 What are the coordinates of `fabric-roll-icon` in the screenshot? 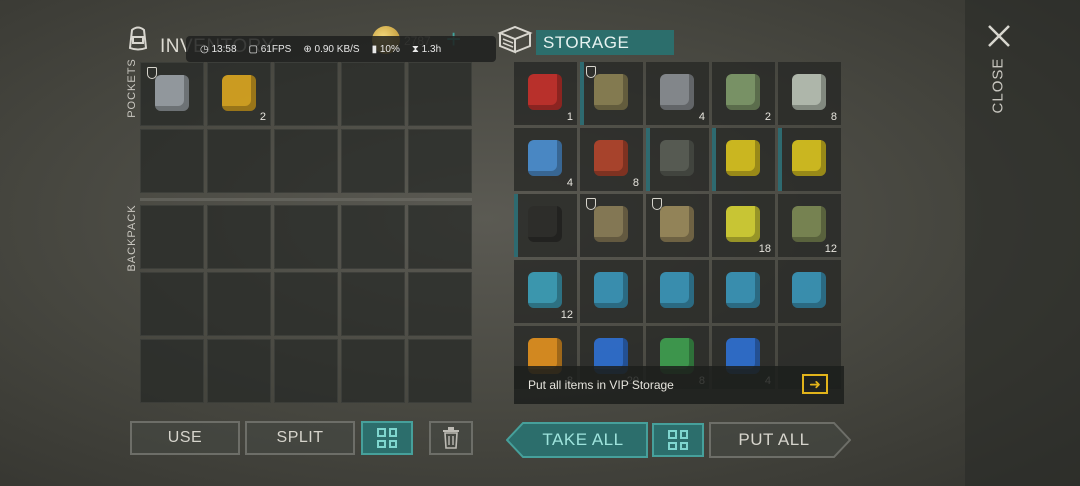 It's located at (677, 92).